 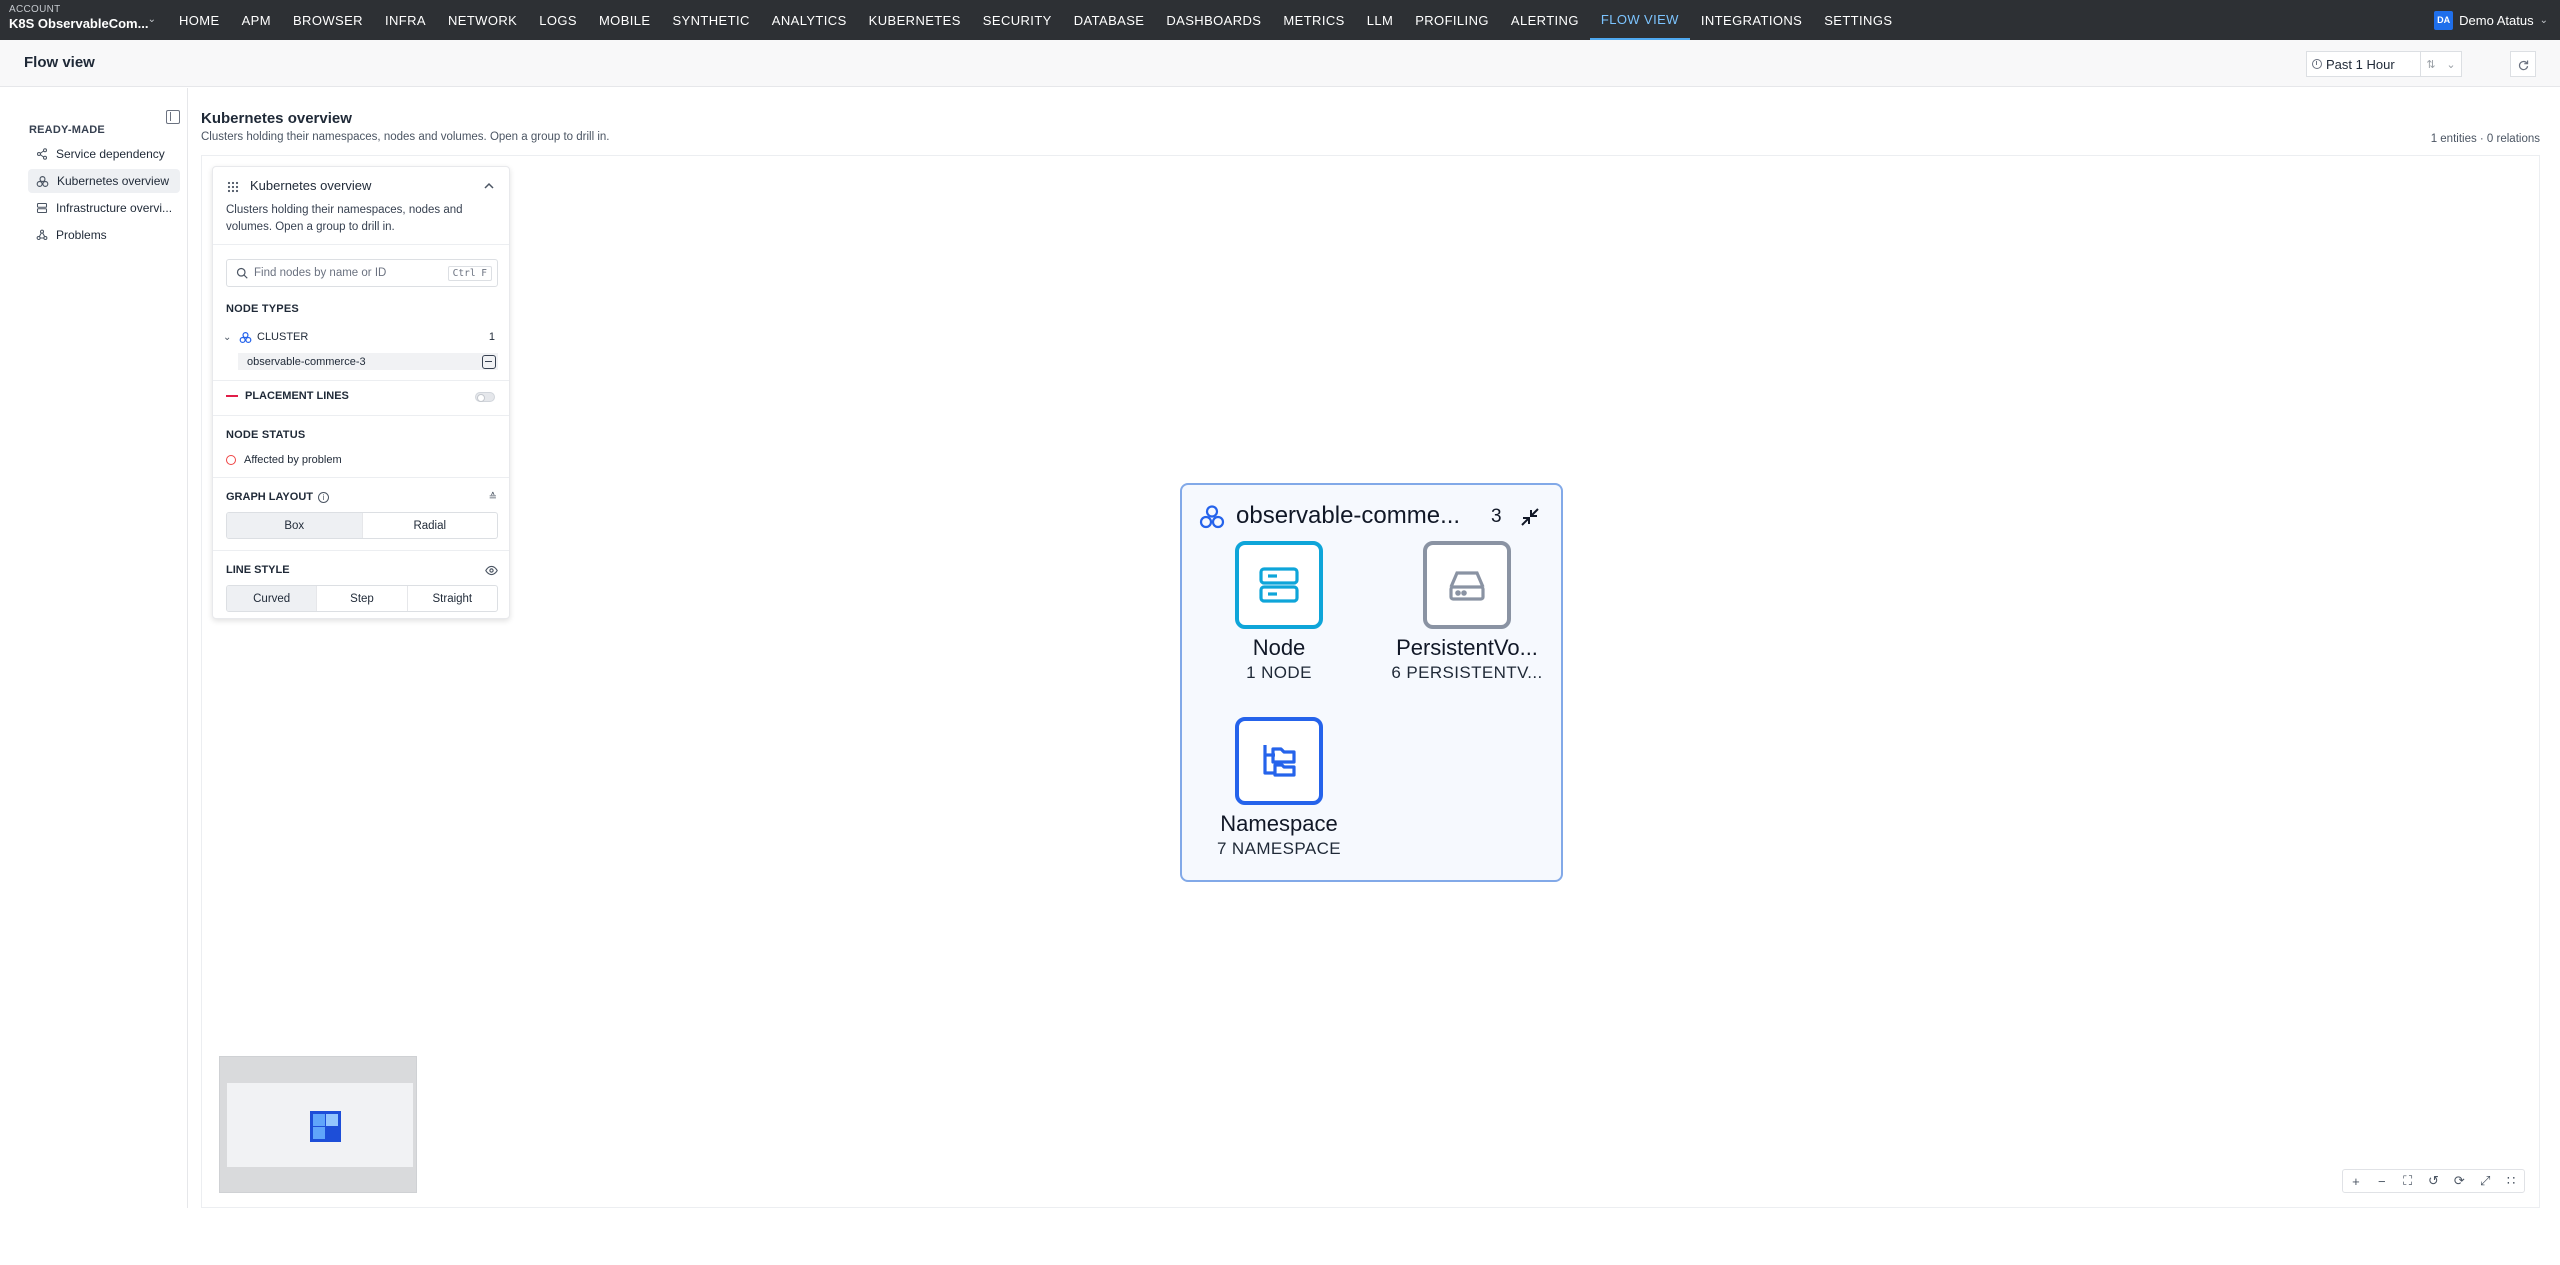 I want to click on nav-llm: LLM, so click(x=1380, y=20).